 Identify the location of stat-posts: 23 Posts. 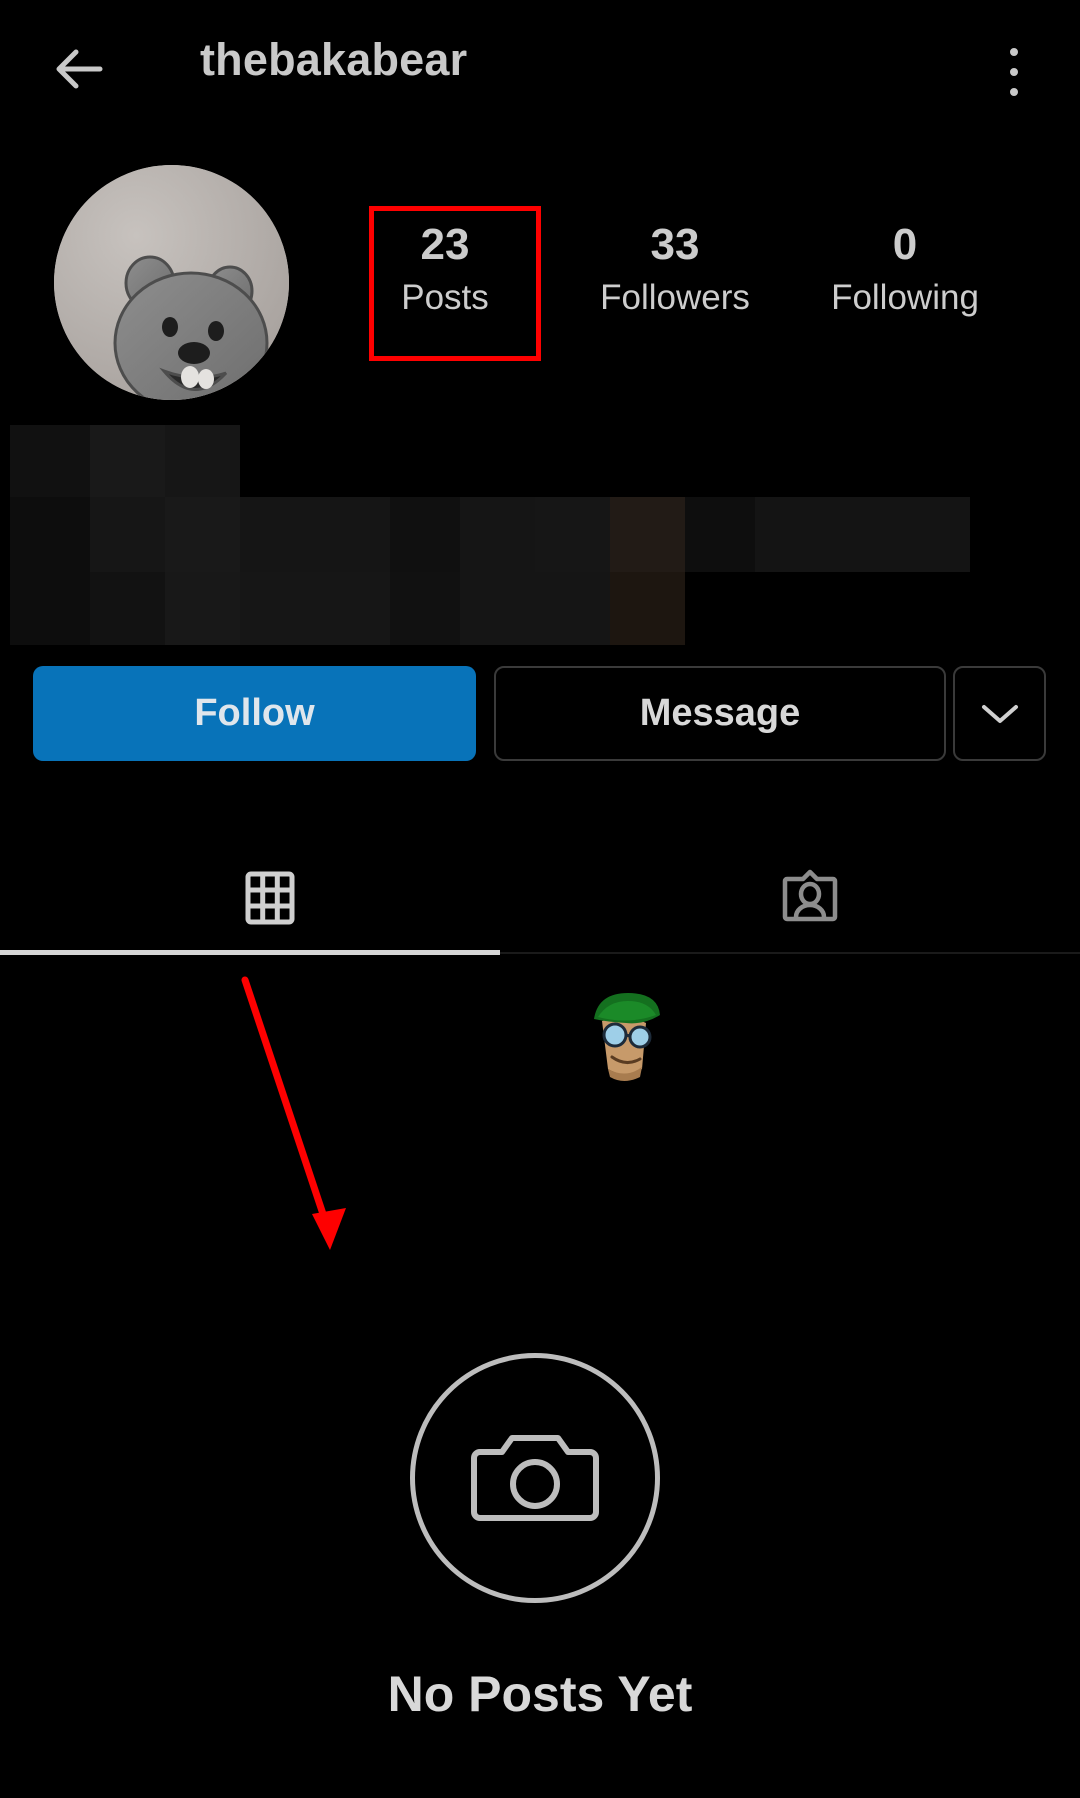
(445, 270).